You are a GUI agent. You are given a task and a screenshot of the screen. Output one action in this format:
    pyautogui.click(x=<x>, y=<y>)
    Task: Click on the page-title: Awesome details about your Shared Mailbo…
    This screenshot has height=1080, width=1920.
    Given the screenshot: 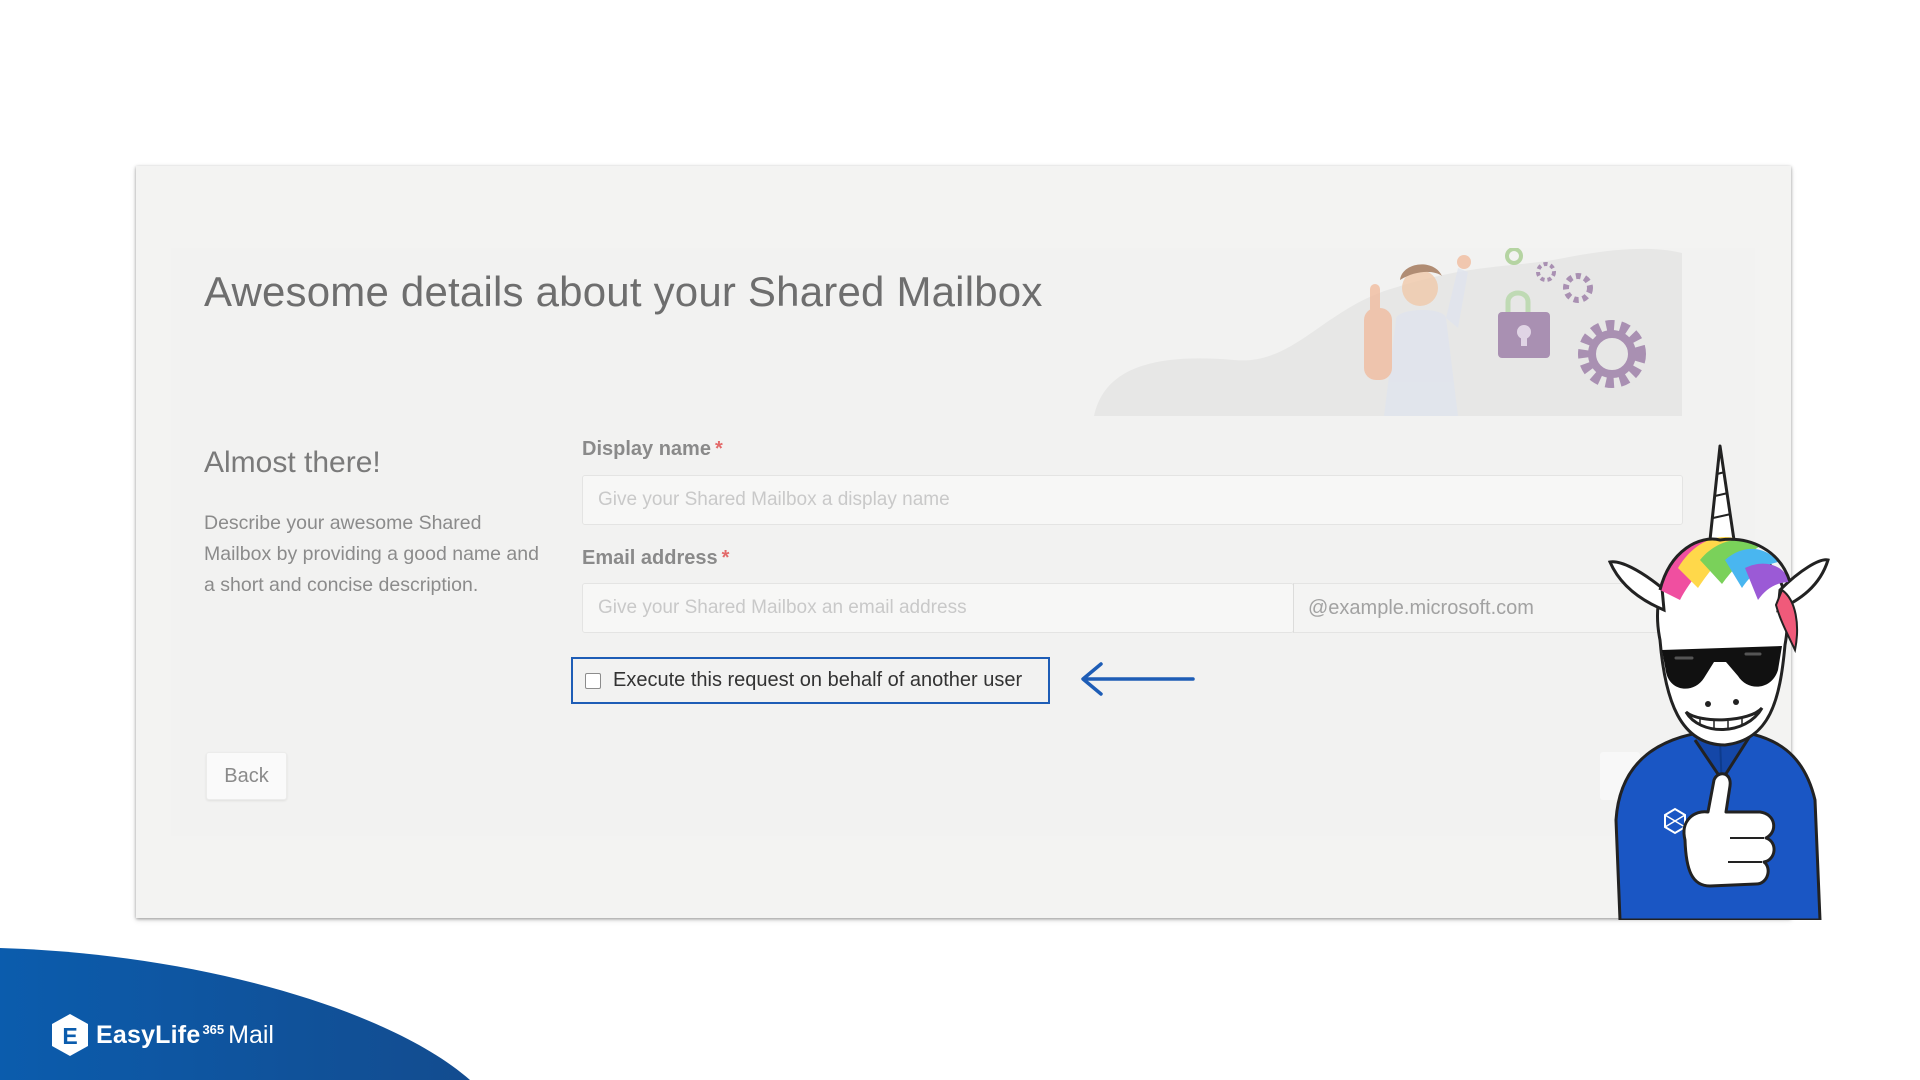 What is the action you would take?
    pyautogui.click(x=623, y=291)
    